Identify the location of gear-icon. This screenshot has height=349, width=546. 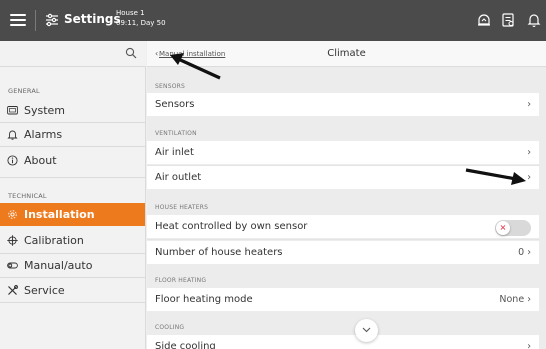
(12, 214).